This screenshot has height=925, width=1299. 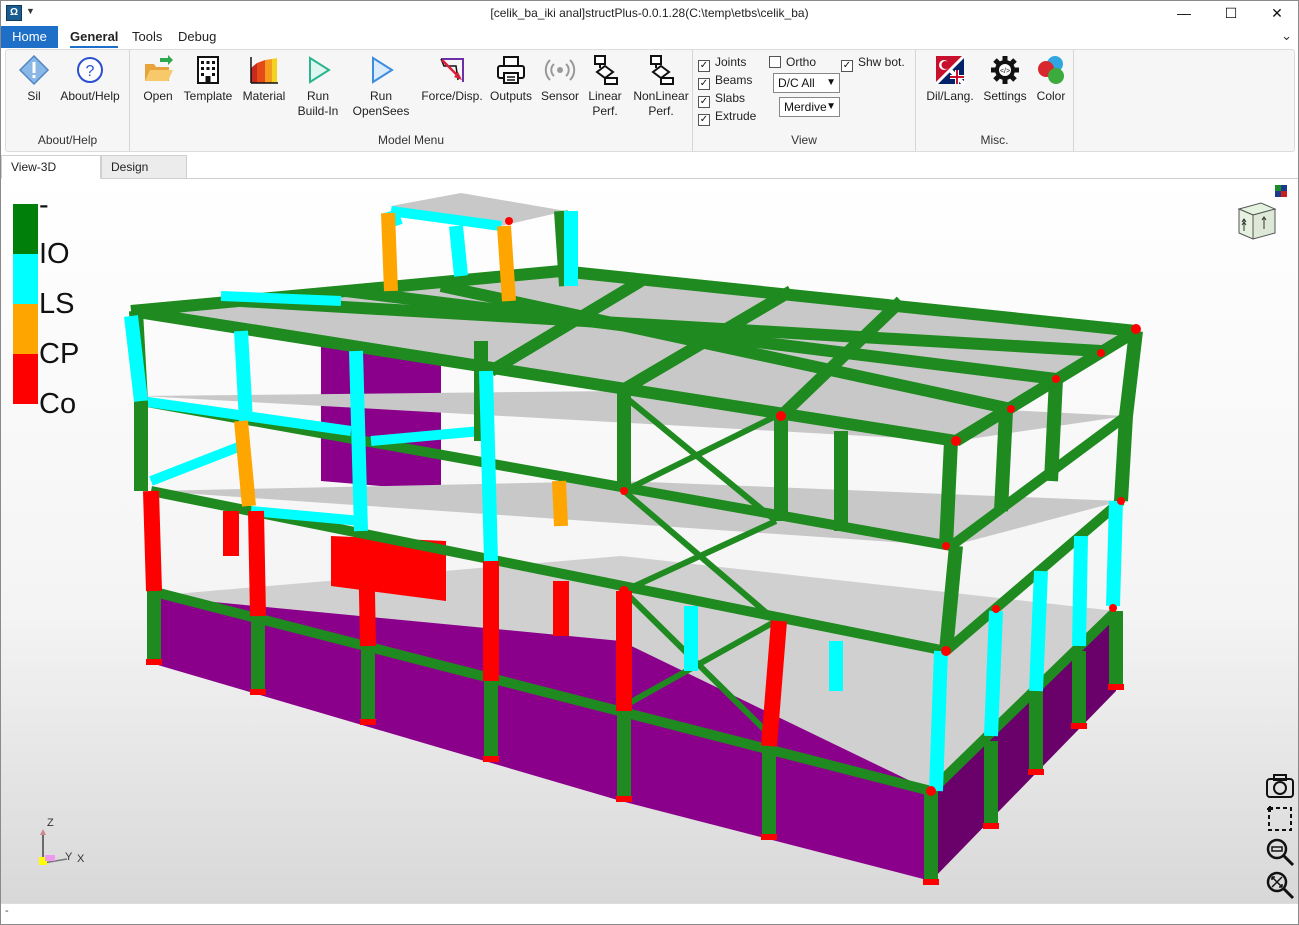 I want to click on legend-label-io: IO, so click(x=54, y=254).